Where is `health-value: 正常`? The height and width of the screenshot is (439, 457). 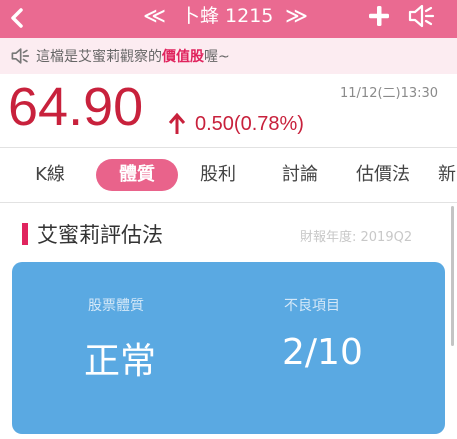 health-value: 正常 is located at coordinates (120, 361).